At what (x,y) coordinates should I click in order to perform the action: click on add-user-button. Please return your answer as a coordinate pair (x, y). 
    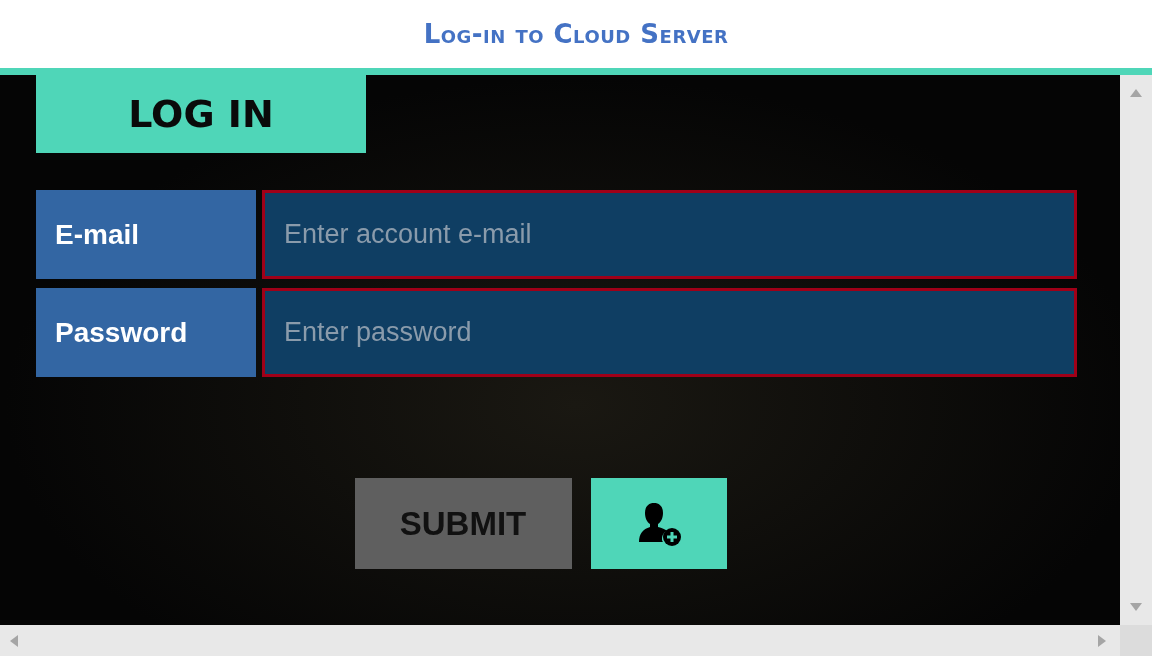
    Looking at the image, I should click on (658, 523).